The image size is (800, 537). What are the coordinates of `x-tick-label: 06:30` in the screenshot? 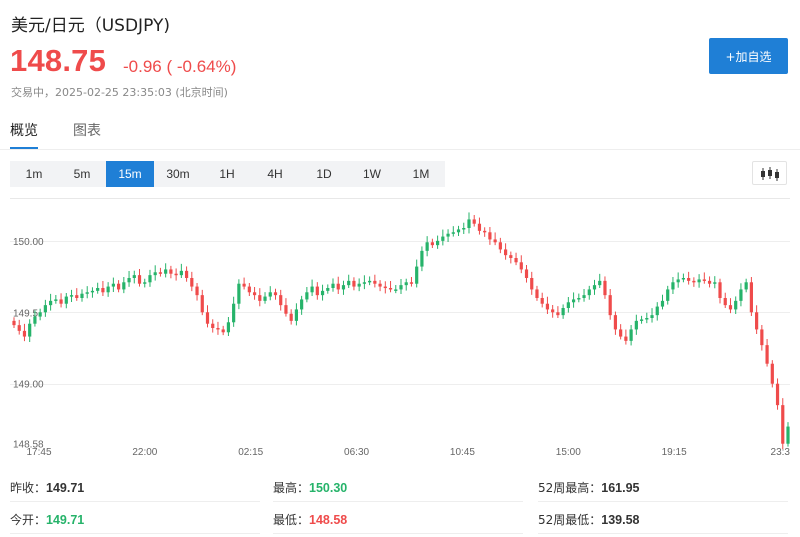 It's located at (356, 452).